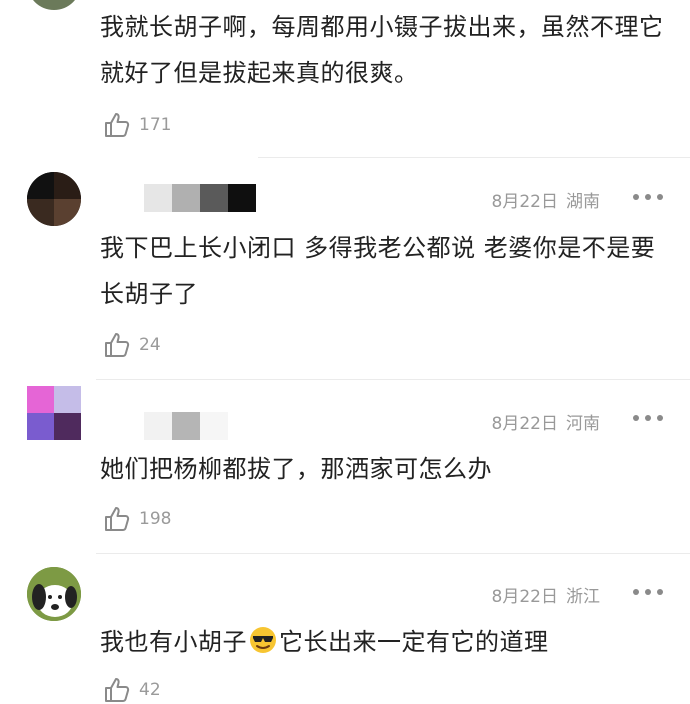 This screenshot has width=690, height=704. What do you see at coordinates (583, 597) in the screenshot?
I see `comment-location: 浙江` at bounding box center [583, 597].